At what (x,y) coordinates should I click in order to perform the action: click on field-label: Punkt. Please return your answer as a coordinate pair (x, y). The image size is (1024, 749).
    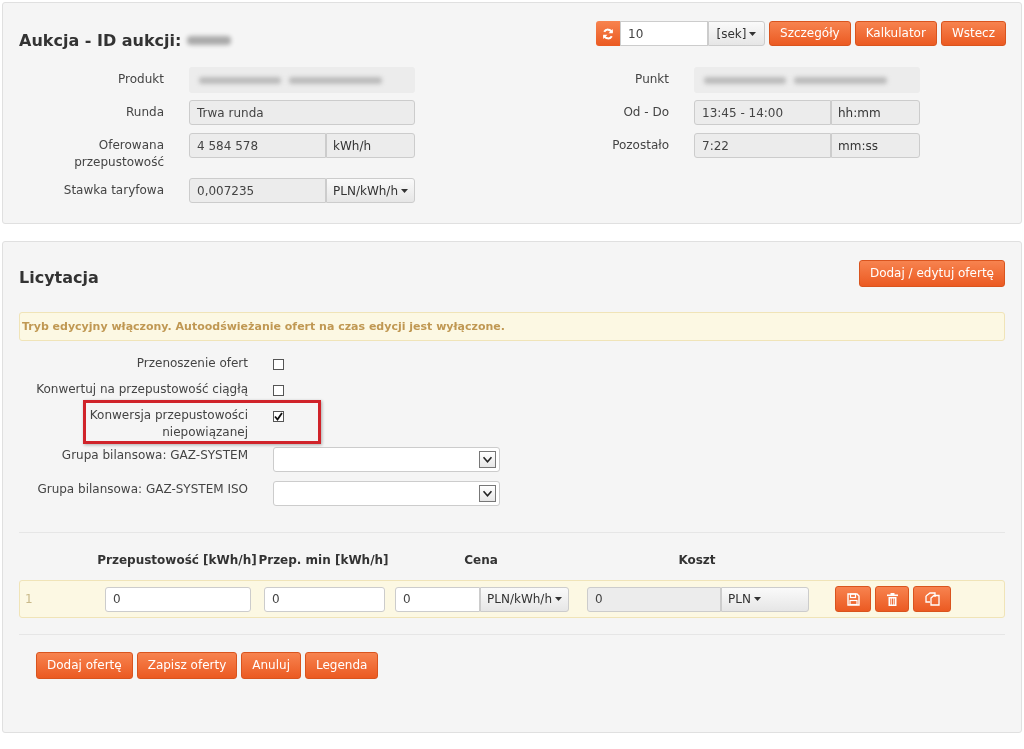
    Looking at the image, I should click on (651, 79).